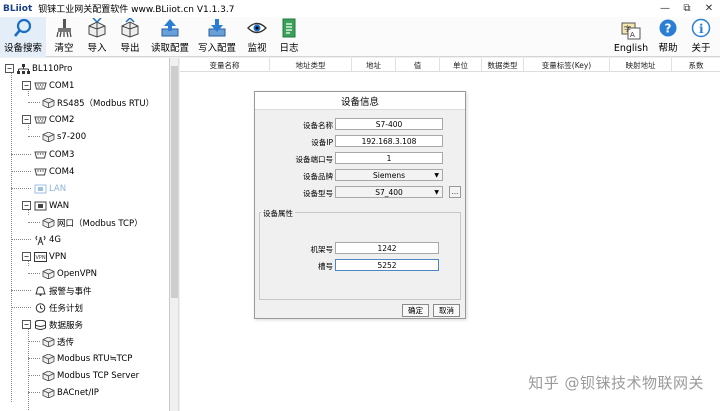 The height and width of the screenshot is (411, 720). I want to click on col-coefficient: 系数, so click(696, 65).